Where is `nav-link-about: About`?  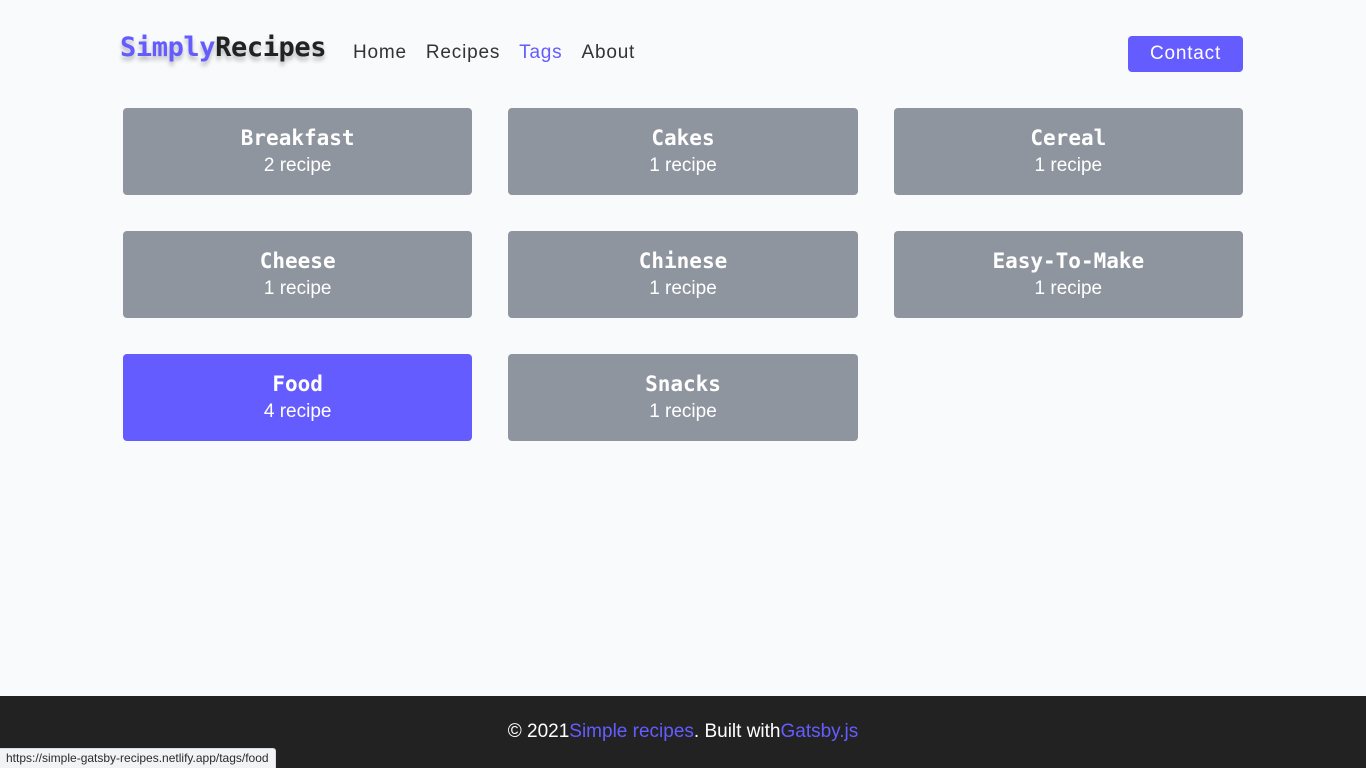
nav-link-about: About is located at coordinates (608, 53).